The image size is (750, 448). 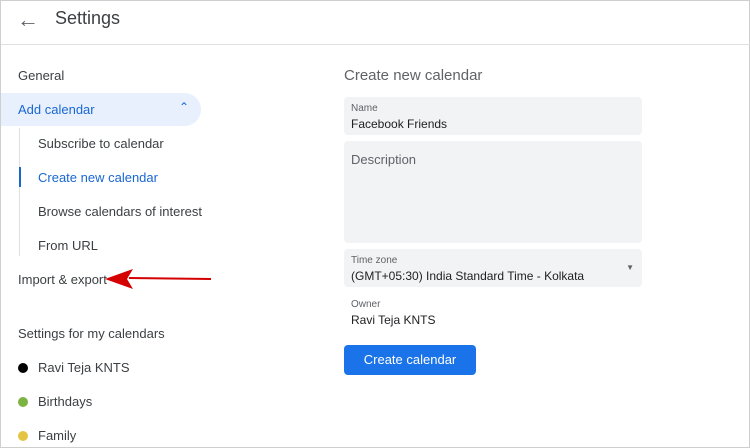 What do you see at coordinates (41, 75) in the screenshot?
I see `sidebar-item-general: General` at bounding box center [41, 75].